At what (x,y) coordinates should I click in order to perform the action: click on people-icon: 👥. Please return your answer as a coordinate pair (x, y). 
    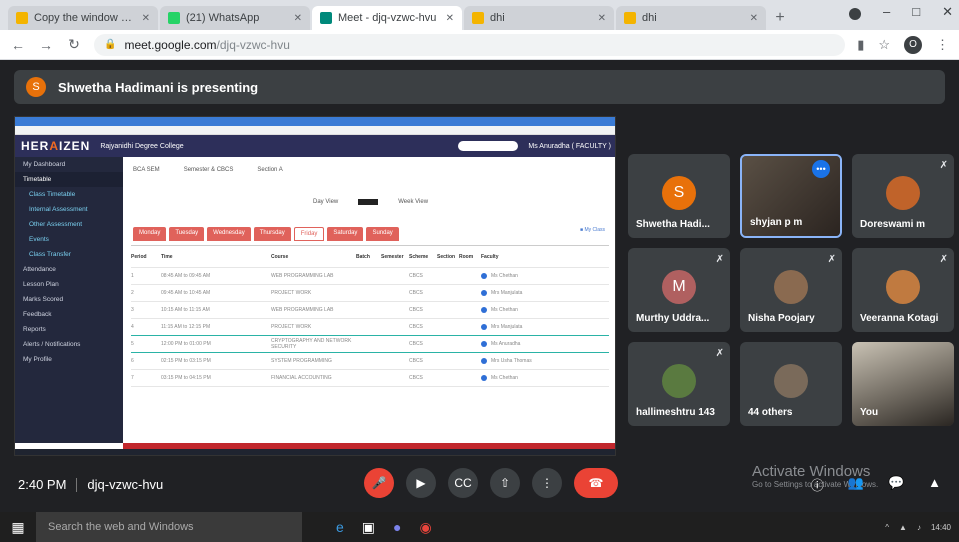
    Looking at the image, I should click on (856, 484).